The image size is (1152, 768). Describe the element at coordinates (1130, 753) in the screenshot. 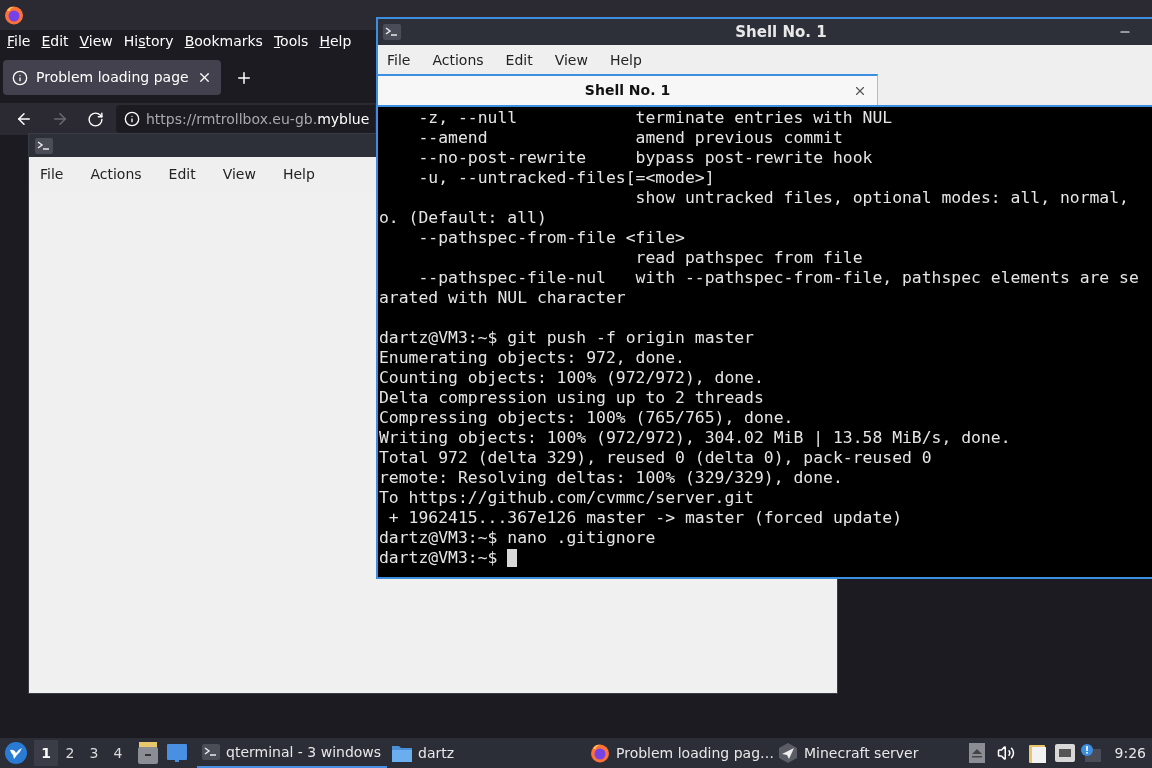

I see `clock: 9:26` at that location.